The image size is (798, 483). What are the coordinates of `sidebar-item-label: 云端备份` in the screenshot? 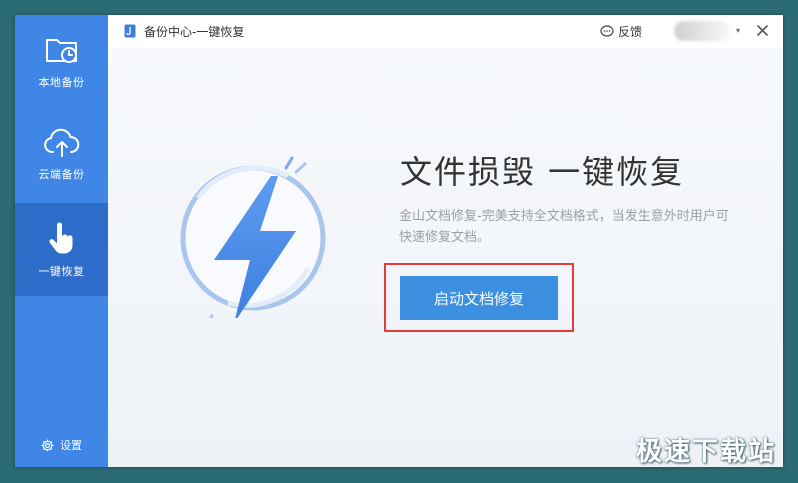 It's located at (61, 174).